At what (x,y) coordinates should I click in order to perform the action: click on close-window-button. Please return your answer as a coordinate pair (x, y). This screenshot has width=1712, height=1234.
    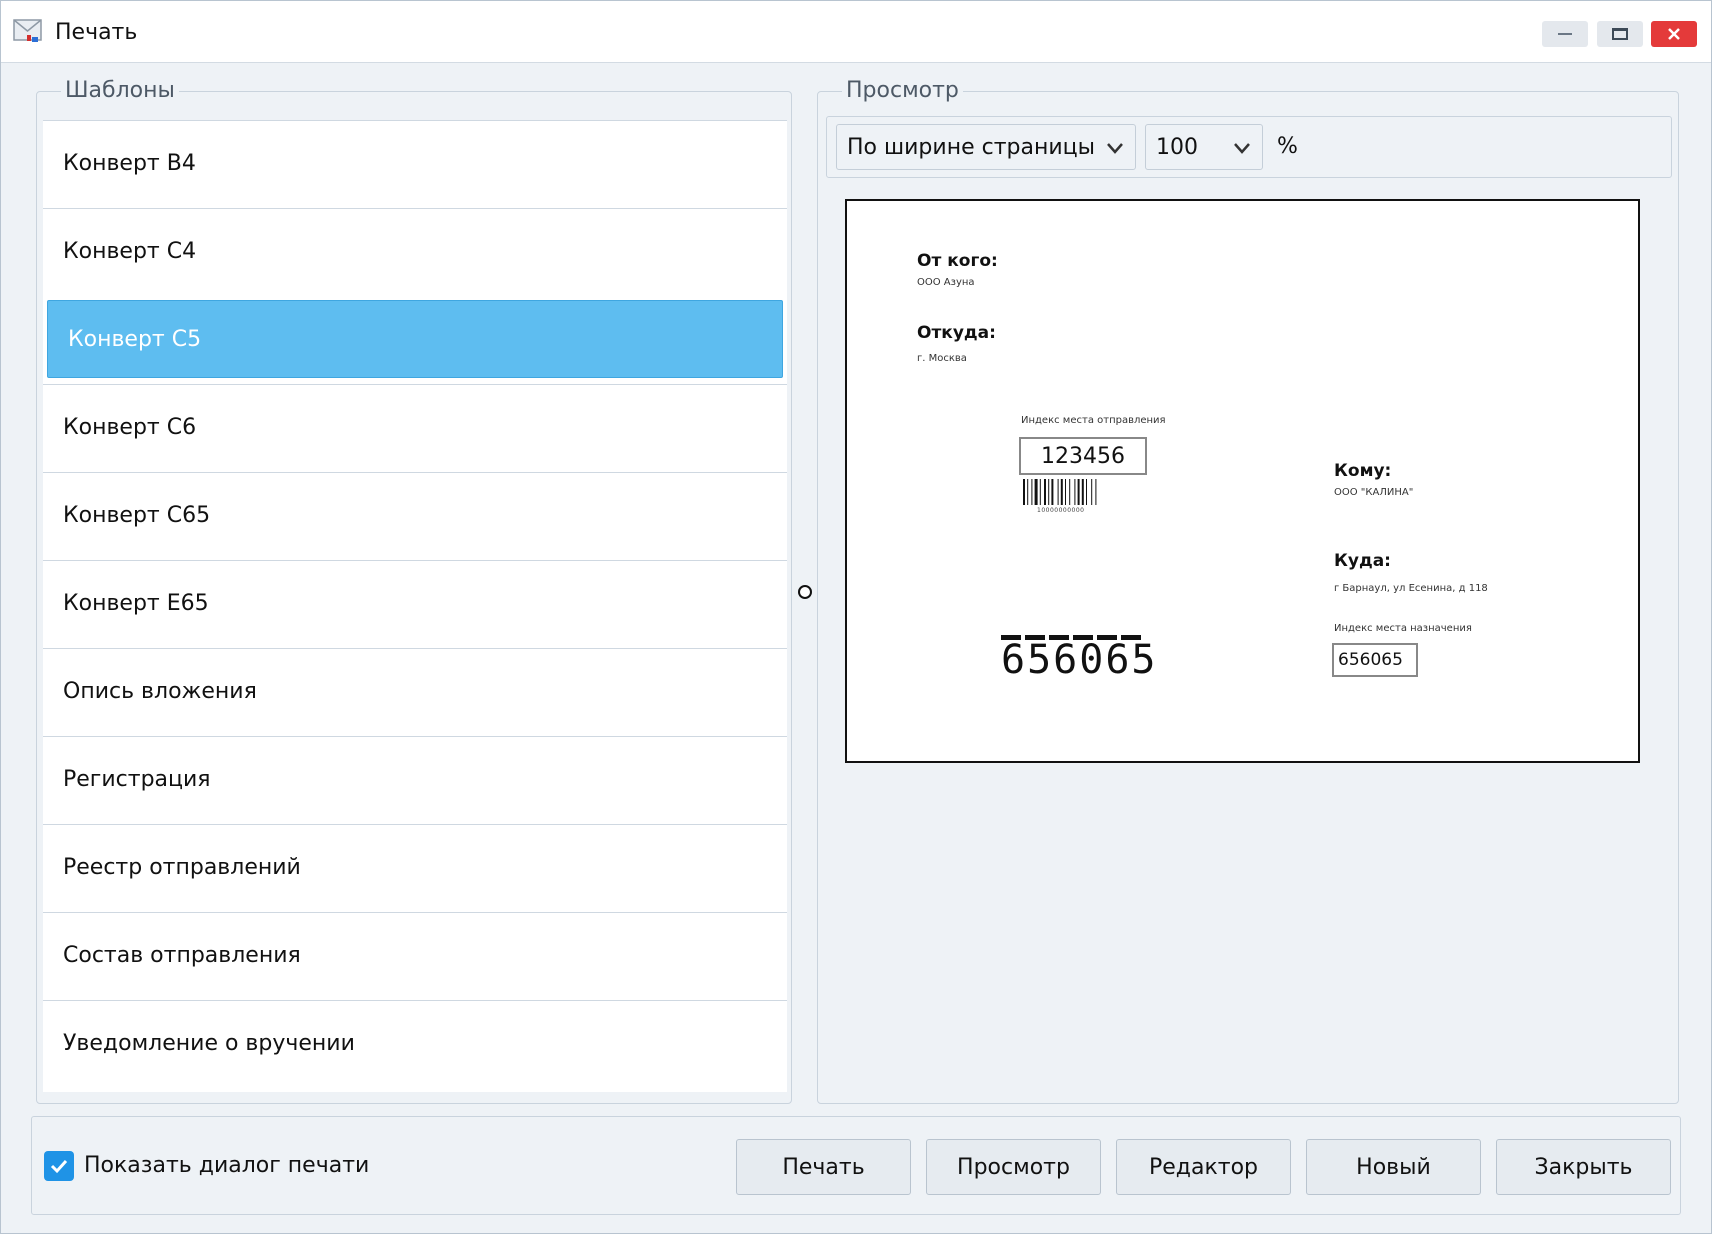
    Looking at the image, I should click on (1674, 34).